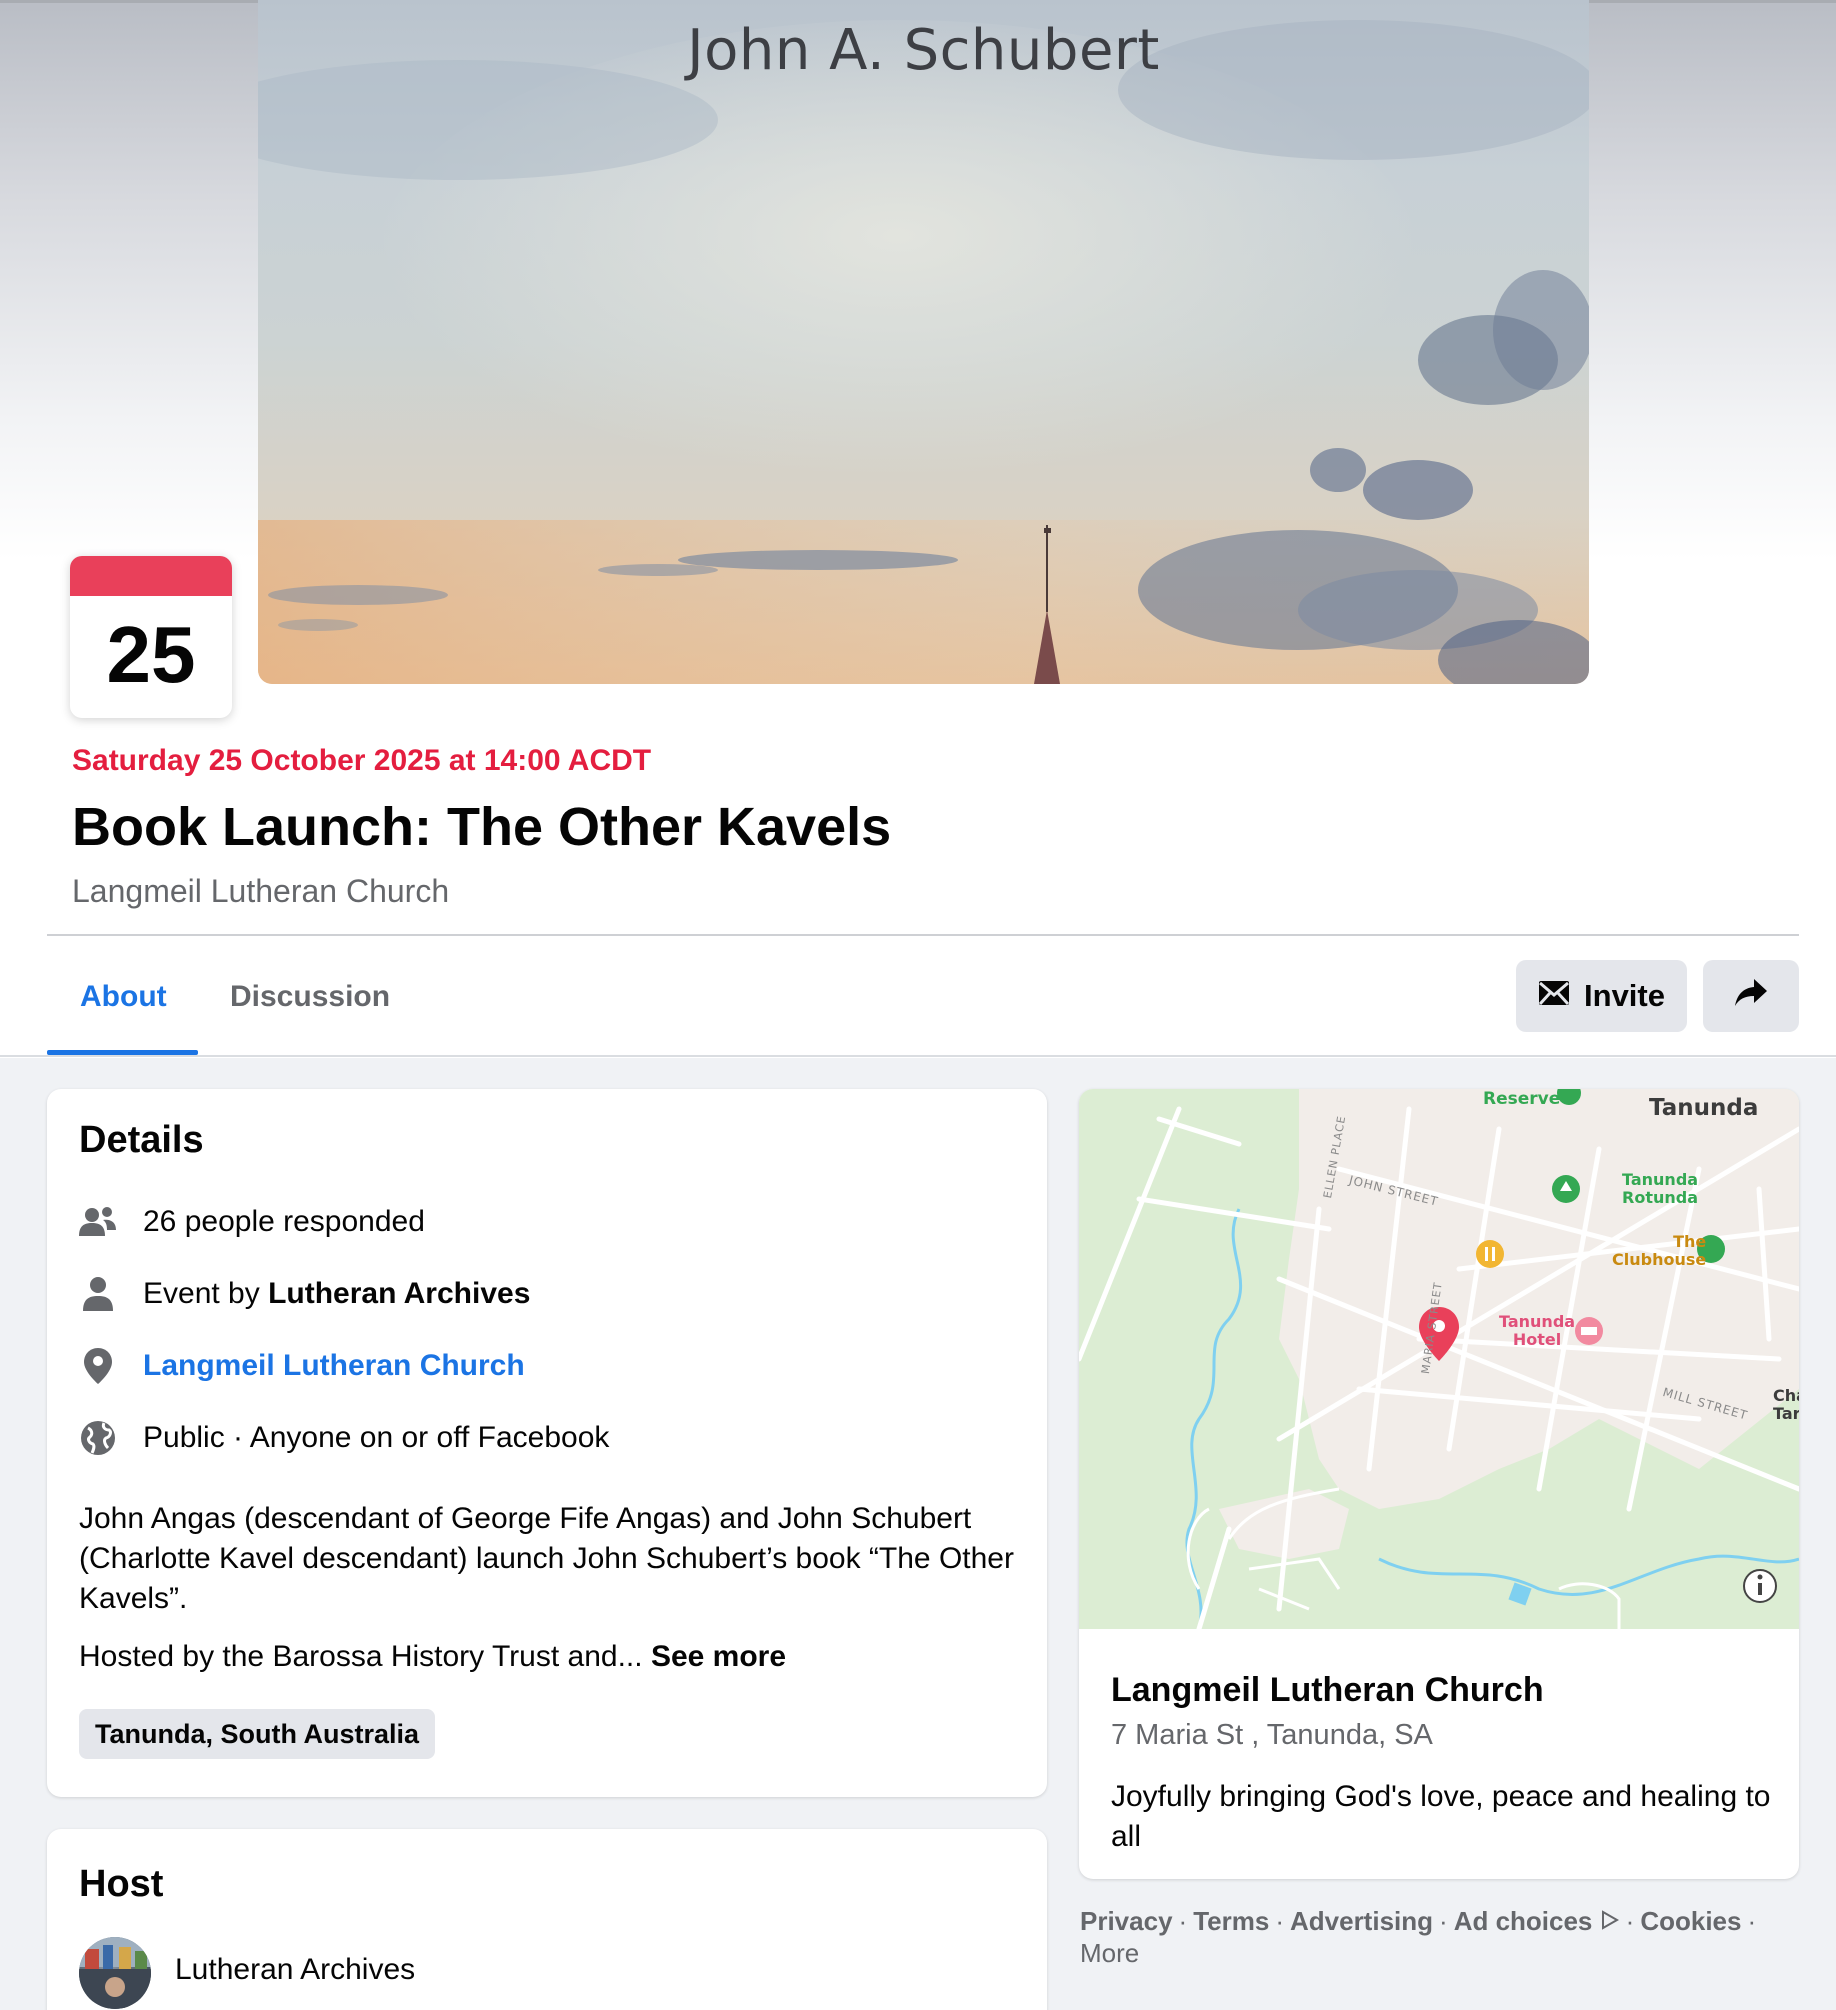 The height and width of the screenshot is (2010, 1836). What do you see at coordinates (98, 1438) in the screenshot?
I see `globe-icon` at bounding box center [98, 1438].